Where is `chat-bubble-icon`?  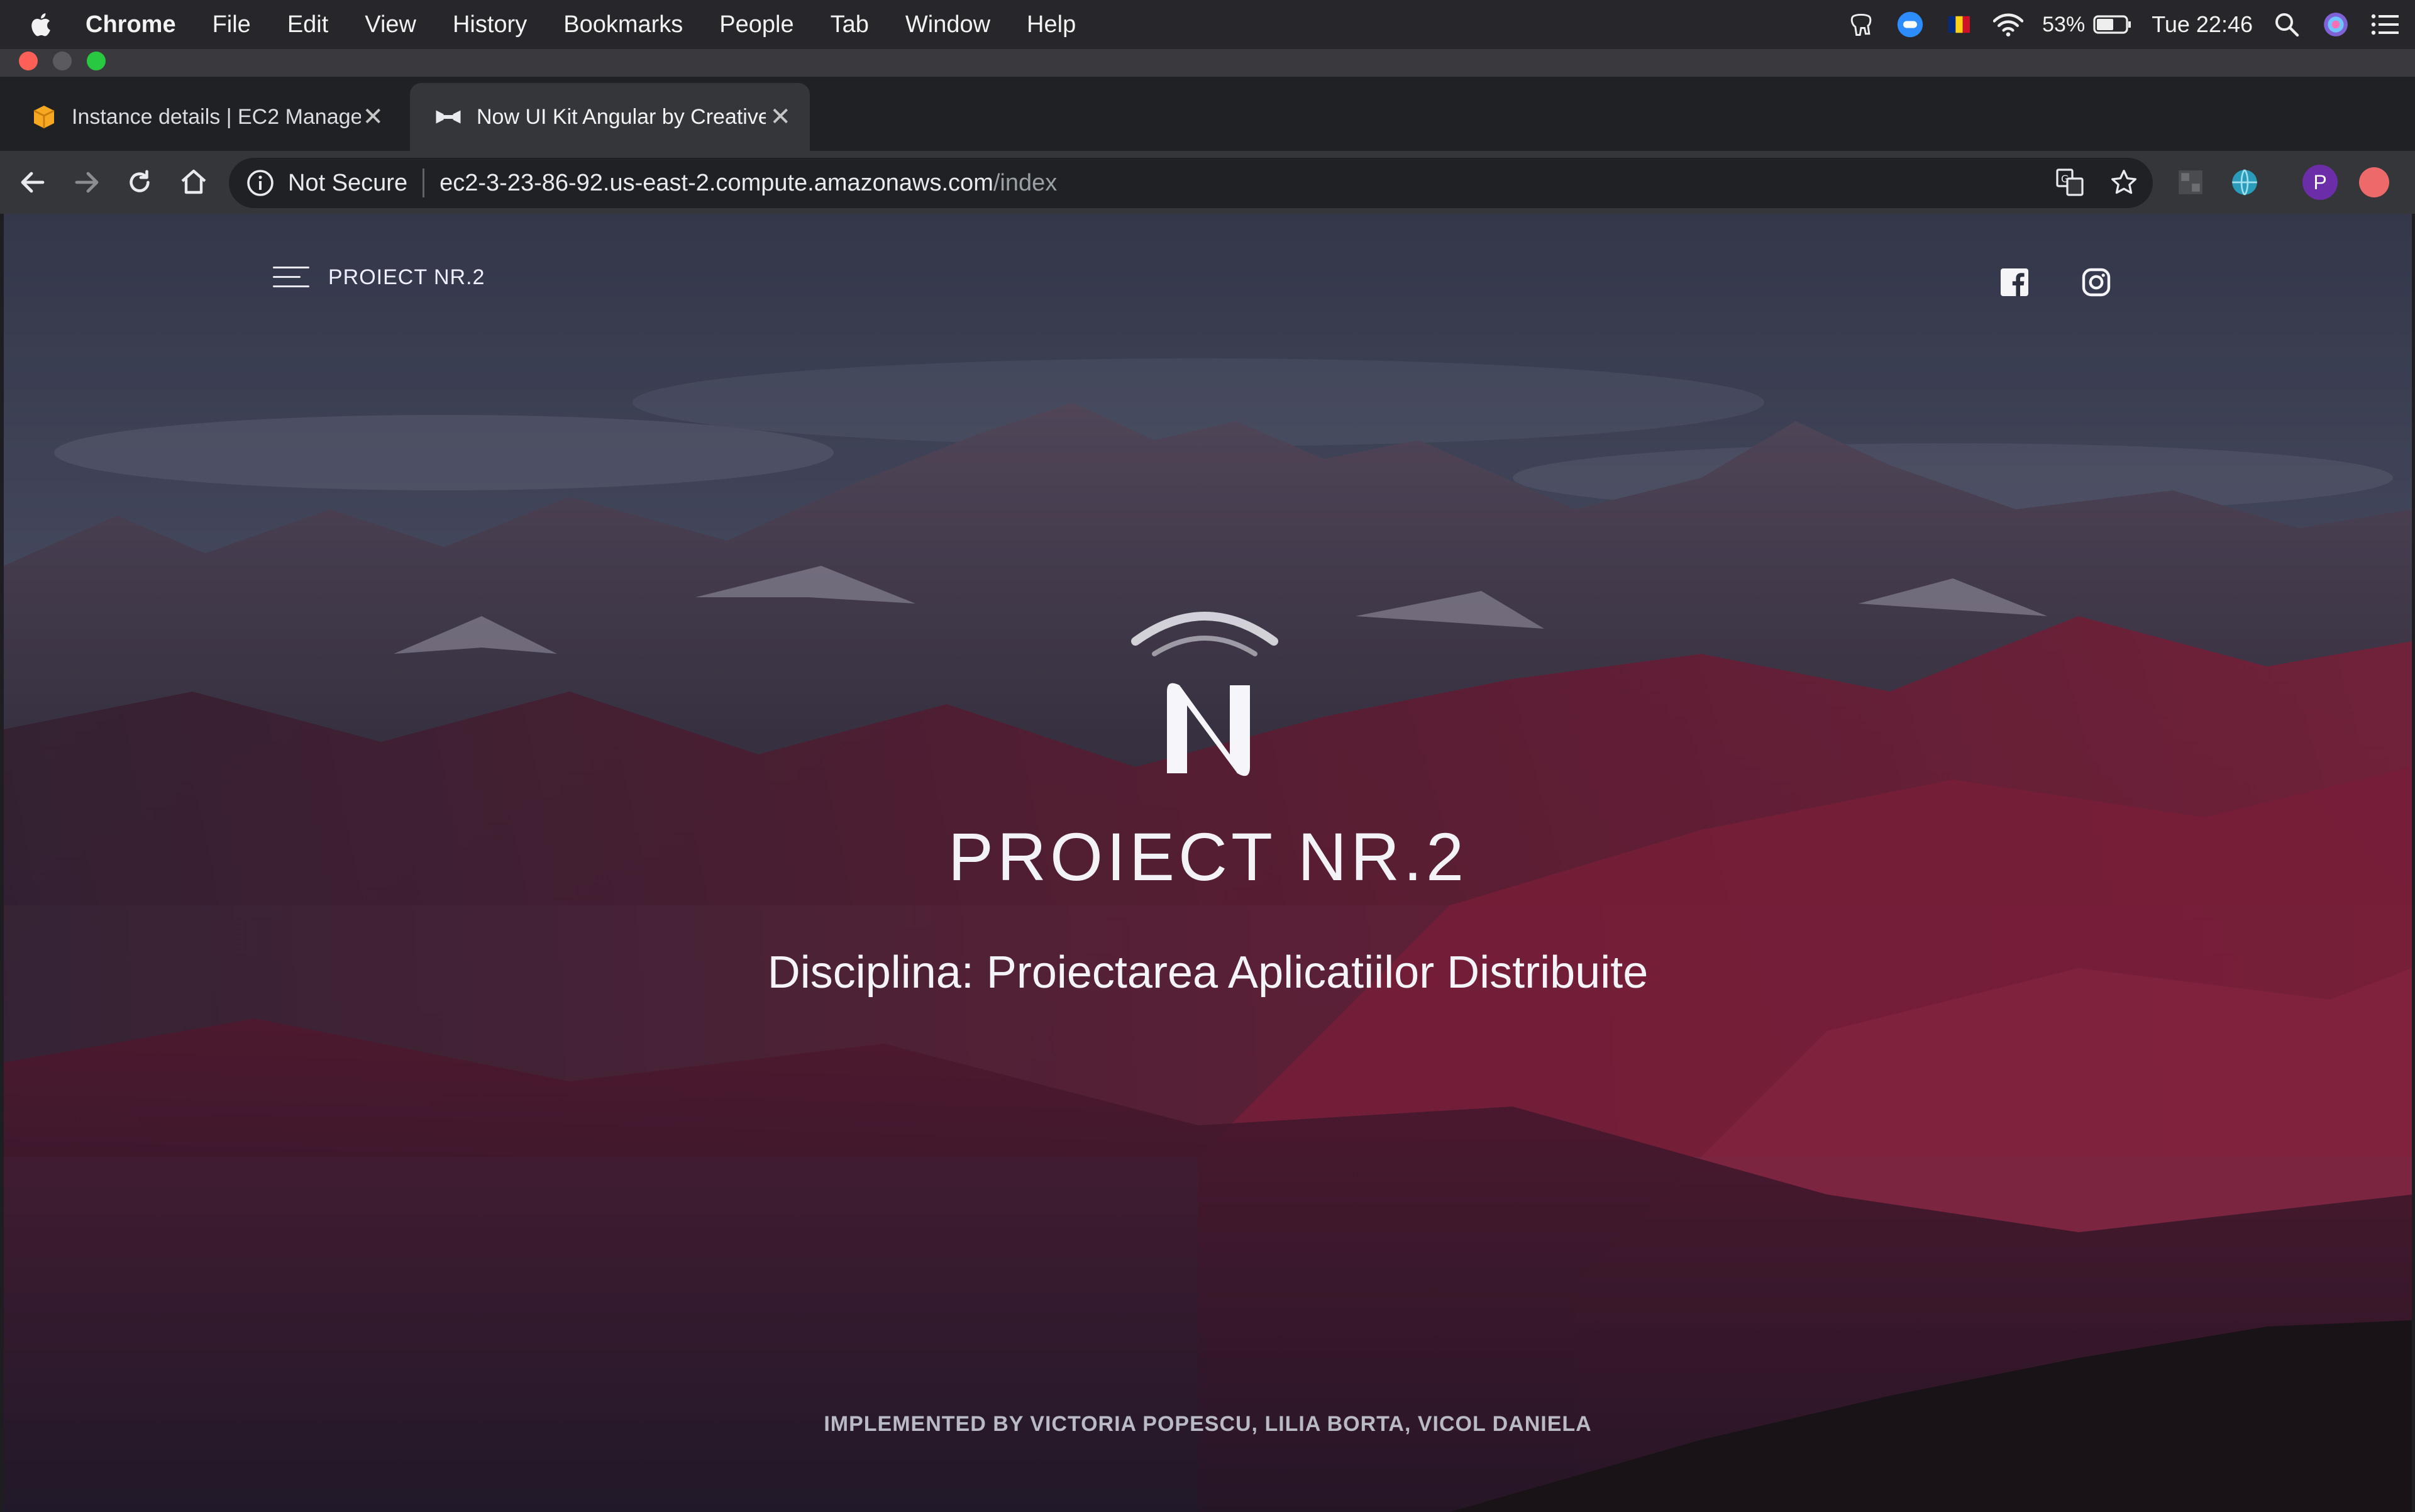
chat-bubble-icon is located at coordinates (1910, 24).